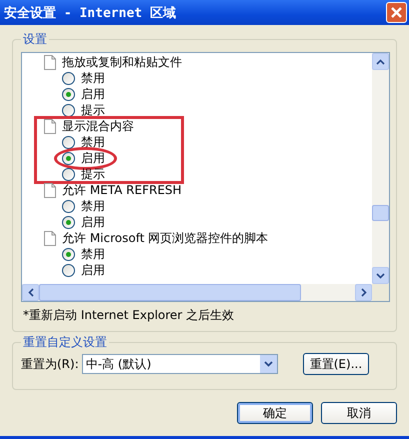  Describe the element at coordinates (129, 315) in the screenshot. I see `restart-note: *重新启动 Internet Explorer 之后生效` at that location.